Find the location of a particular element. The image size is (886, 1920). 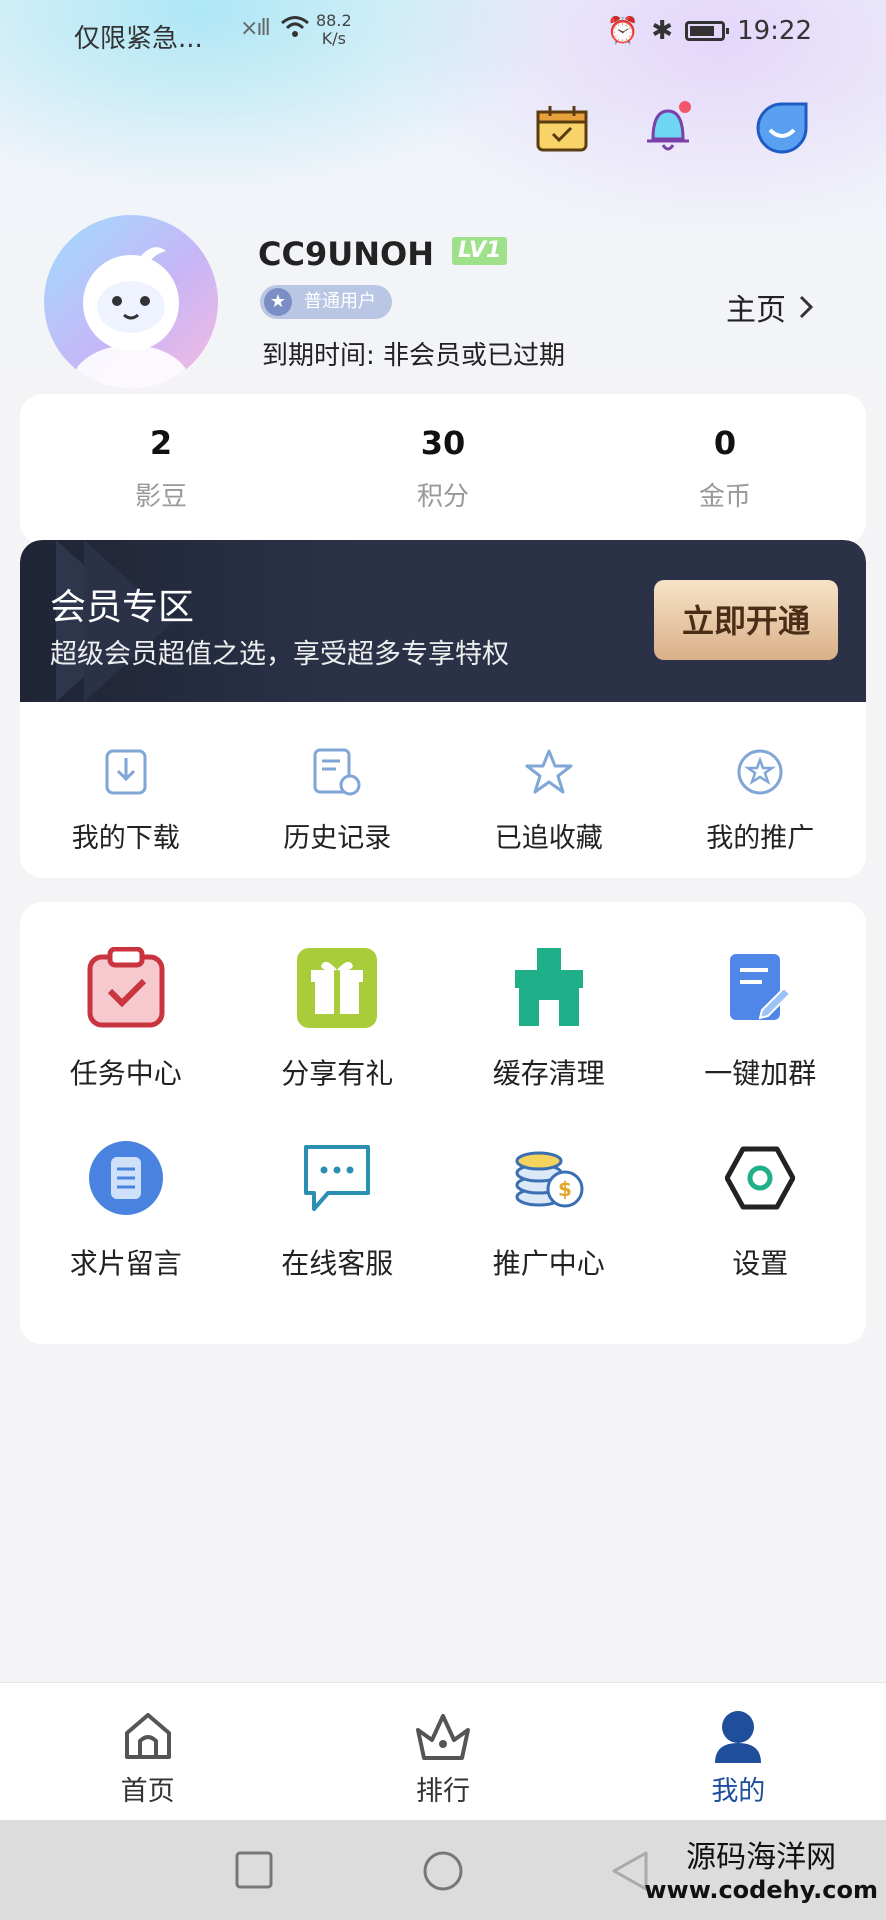

network-speed: 88.2 K/s is located at coordinates (334, 30).